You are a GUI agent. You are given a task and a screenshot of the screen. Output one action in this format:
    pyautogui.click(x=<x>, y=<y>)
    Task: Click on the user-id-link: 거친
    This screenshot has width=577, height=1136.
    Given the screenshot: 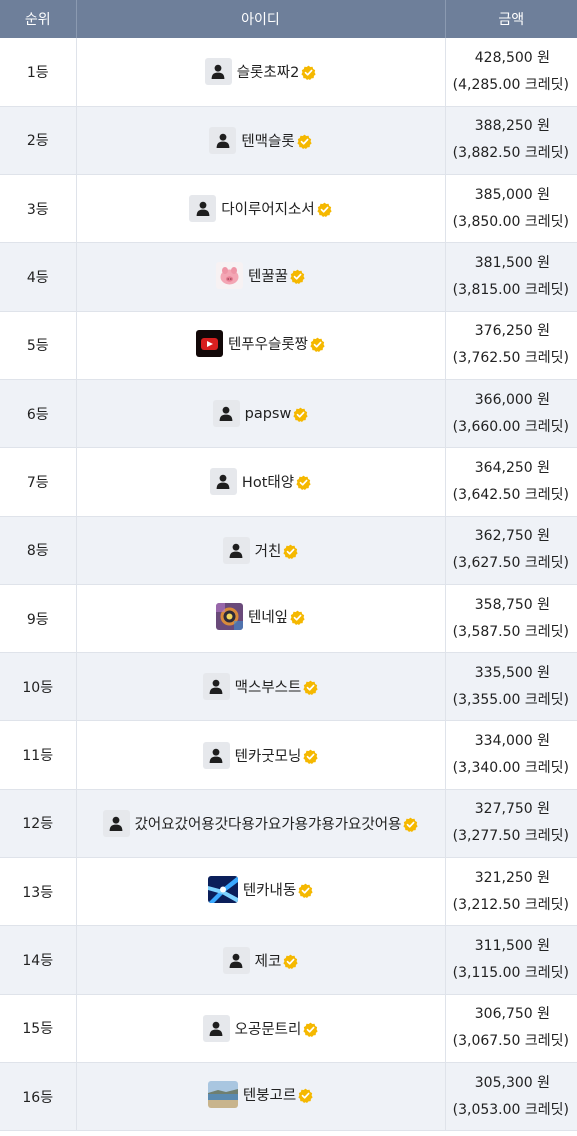 What is the action you would take?
    pyautogui.click(x=260, y=550)
    